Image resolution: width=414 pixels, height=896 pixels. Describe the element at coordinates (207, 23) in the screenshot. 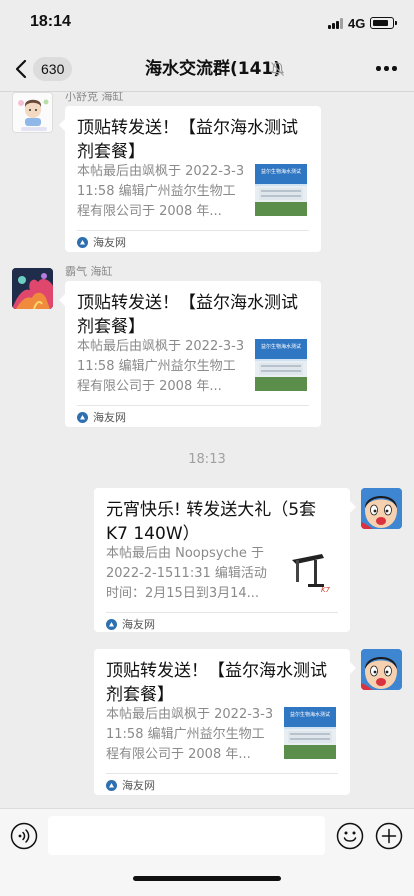

I see `status-bar: 18:14 4G` at that location.